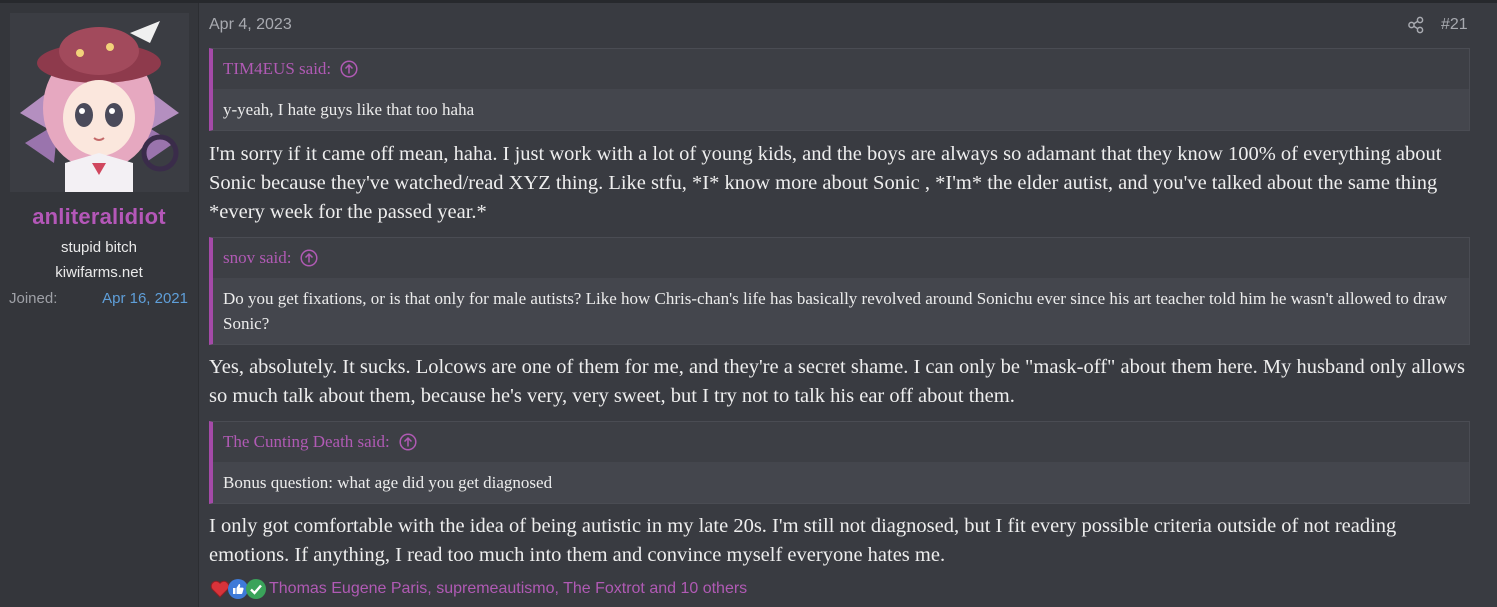 The image size is (1497, 607). I want to click on check-icon, so click(256, 589).